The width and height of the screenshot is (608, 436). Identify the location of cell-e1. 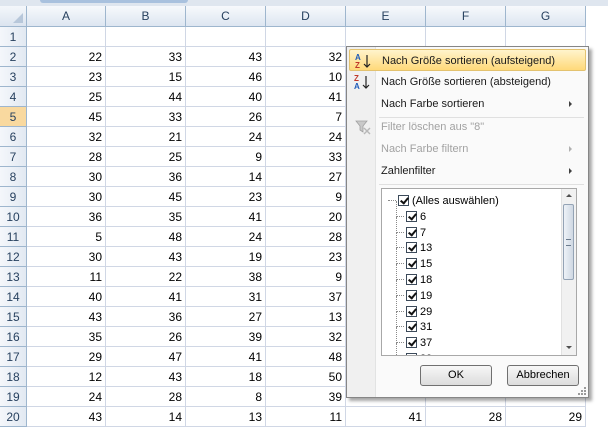
(386, 37).